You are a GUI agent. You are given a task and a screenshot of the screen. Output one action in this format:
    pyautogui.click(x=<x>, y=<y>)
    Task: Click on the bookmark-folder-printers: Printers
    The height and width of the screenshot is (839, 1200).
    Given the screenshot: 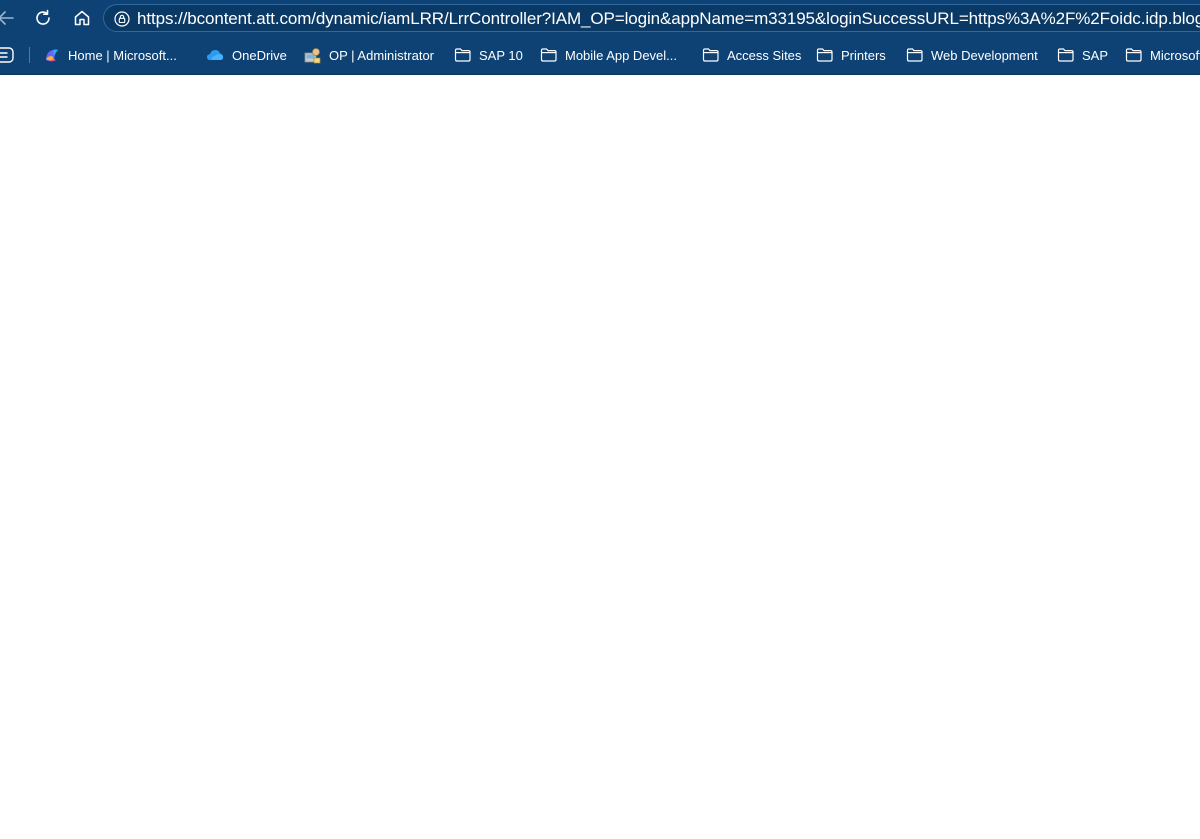 What is the action you would take?
    pyautogui.click(x=851, y=55)
    